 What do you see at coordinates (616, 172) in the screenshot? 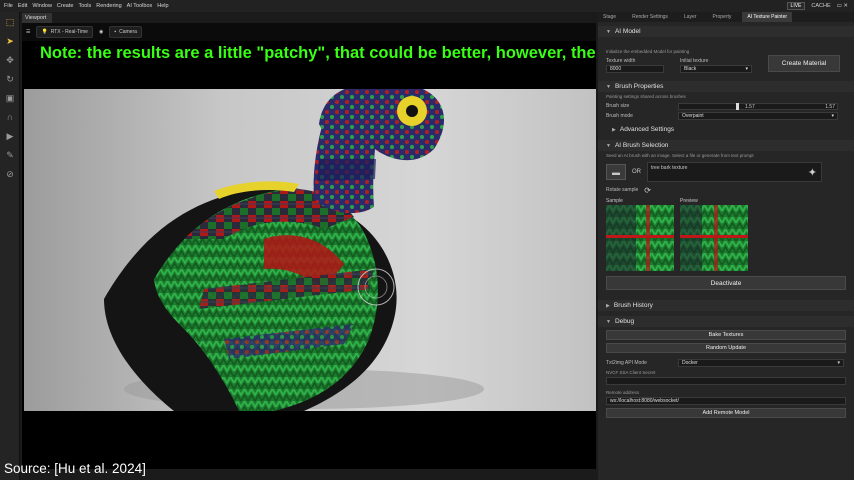
I see `folder-icon: ▬` at bounding box center [616, 172].